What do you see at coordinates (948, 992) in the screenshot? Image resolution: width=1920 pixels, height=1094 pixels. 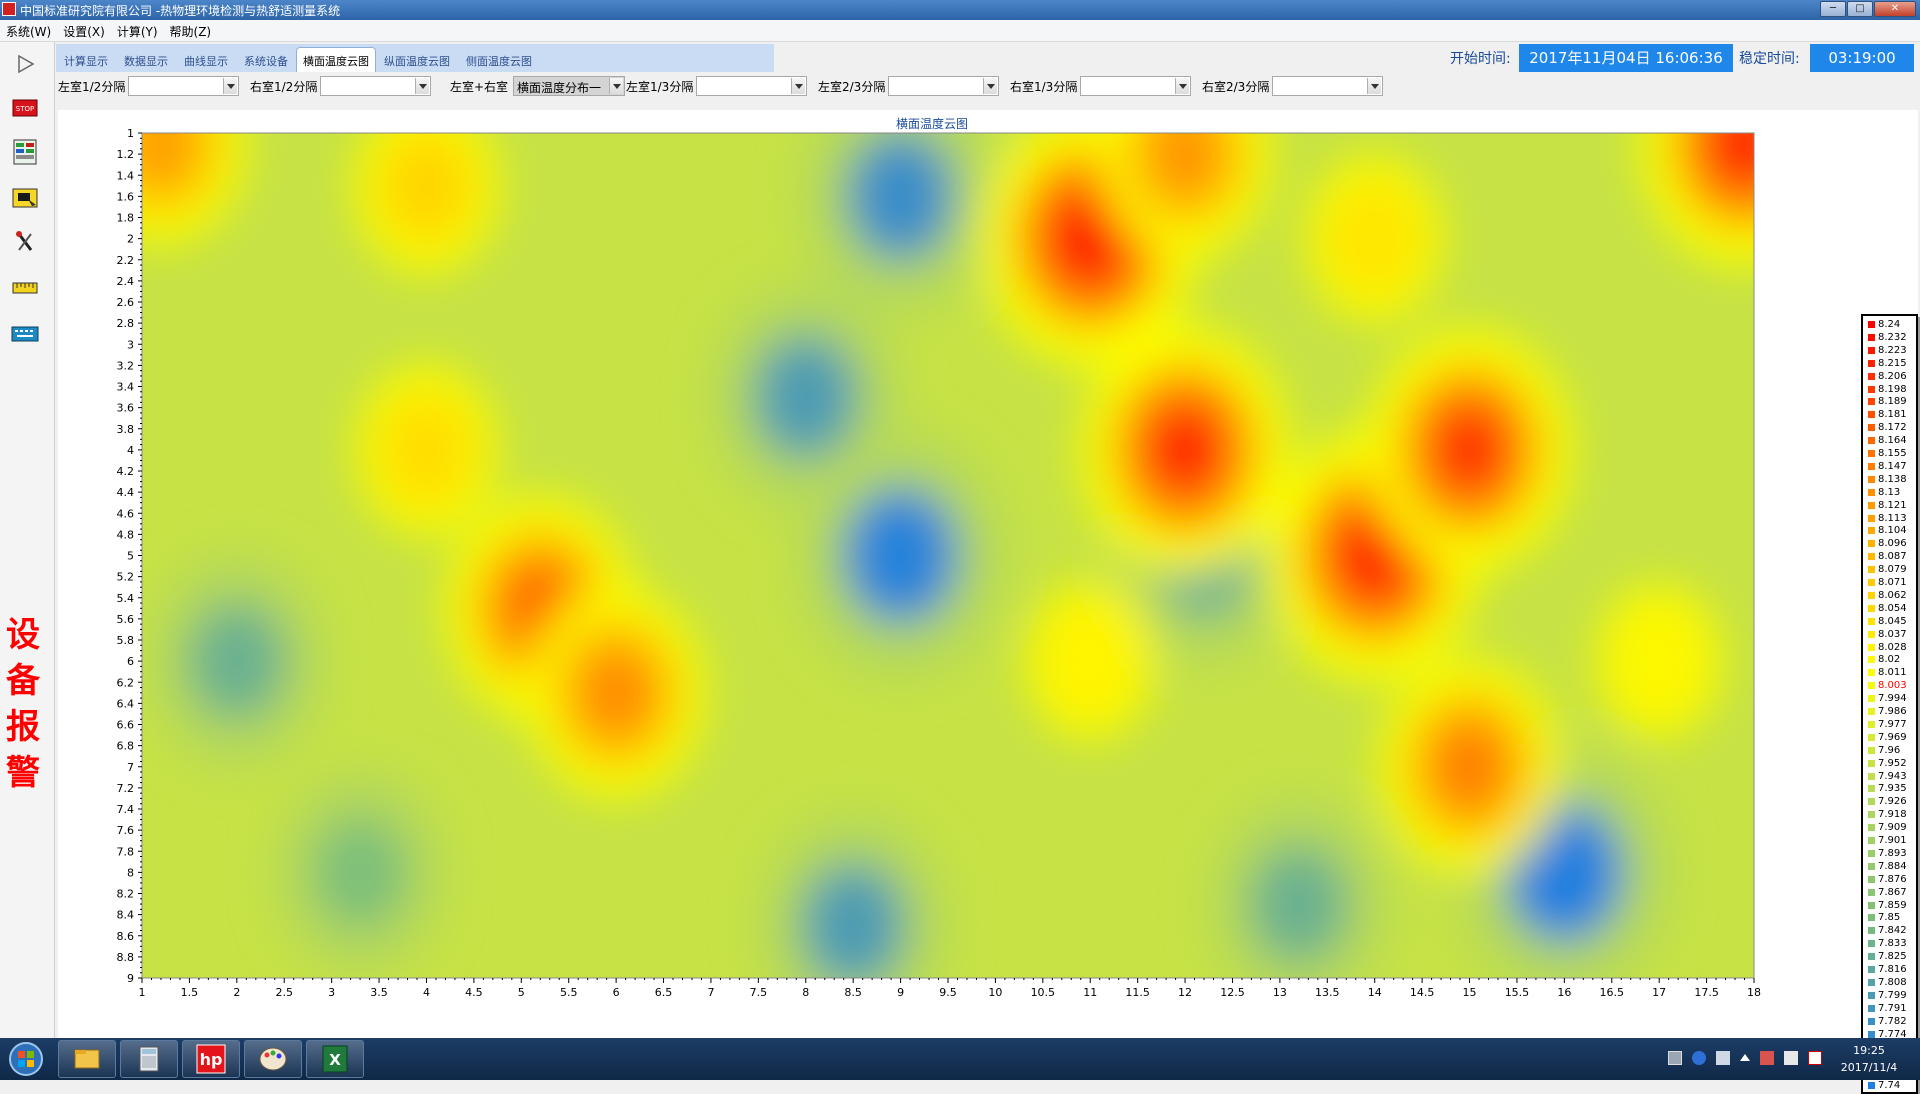 I see `x-tick-label: 9.5` at bounding box center [948, 992].